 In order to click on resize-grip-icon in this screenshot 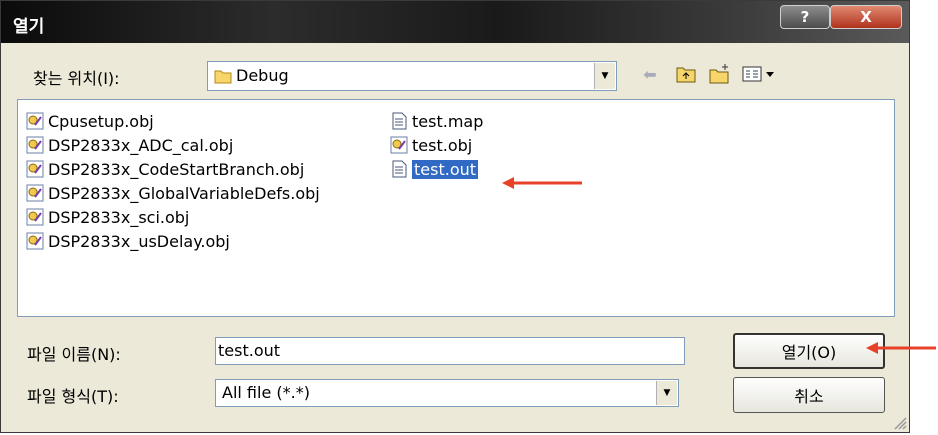, I will do `click(900, 423)`.